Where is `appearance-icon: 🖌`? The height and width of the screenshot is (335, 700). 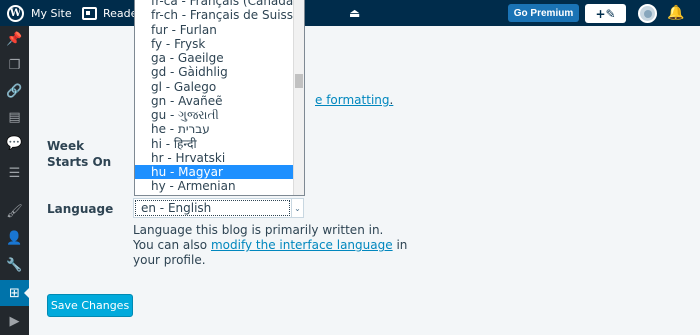 appearance-icon: 🖌 is located at coordinates (14, 211).